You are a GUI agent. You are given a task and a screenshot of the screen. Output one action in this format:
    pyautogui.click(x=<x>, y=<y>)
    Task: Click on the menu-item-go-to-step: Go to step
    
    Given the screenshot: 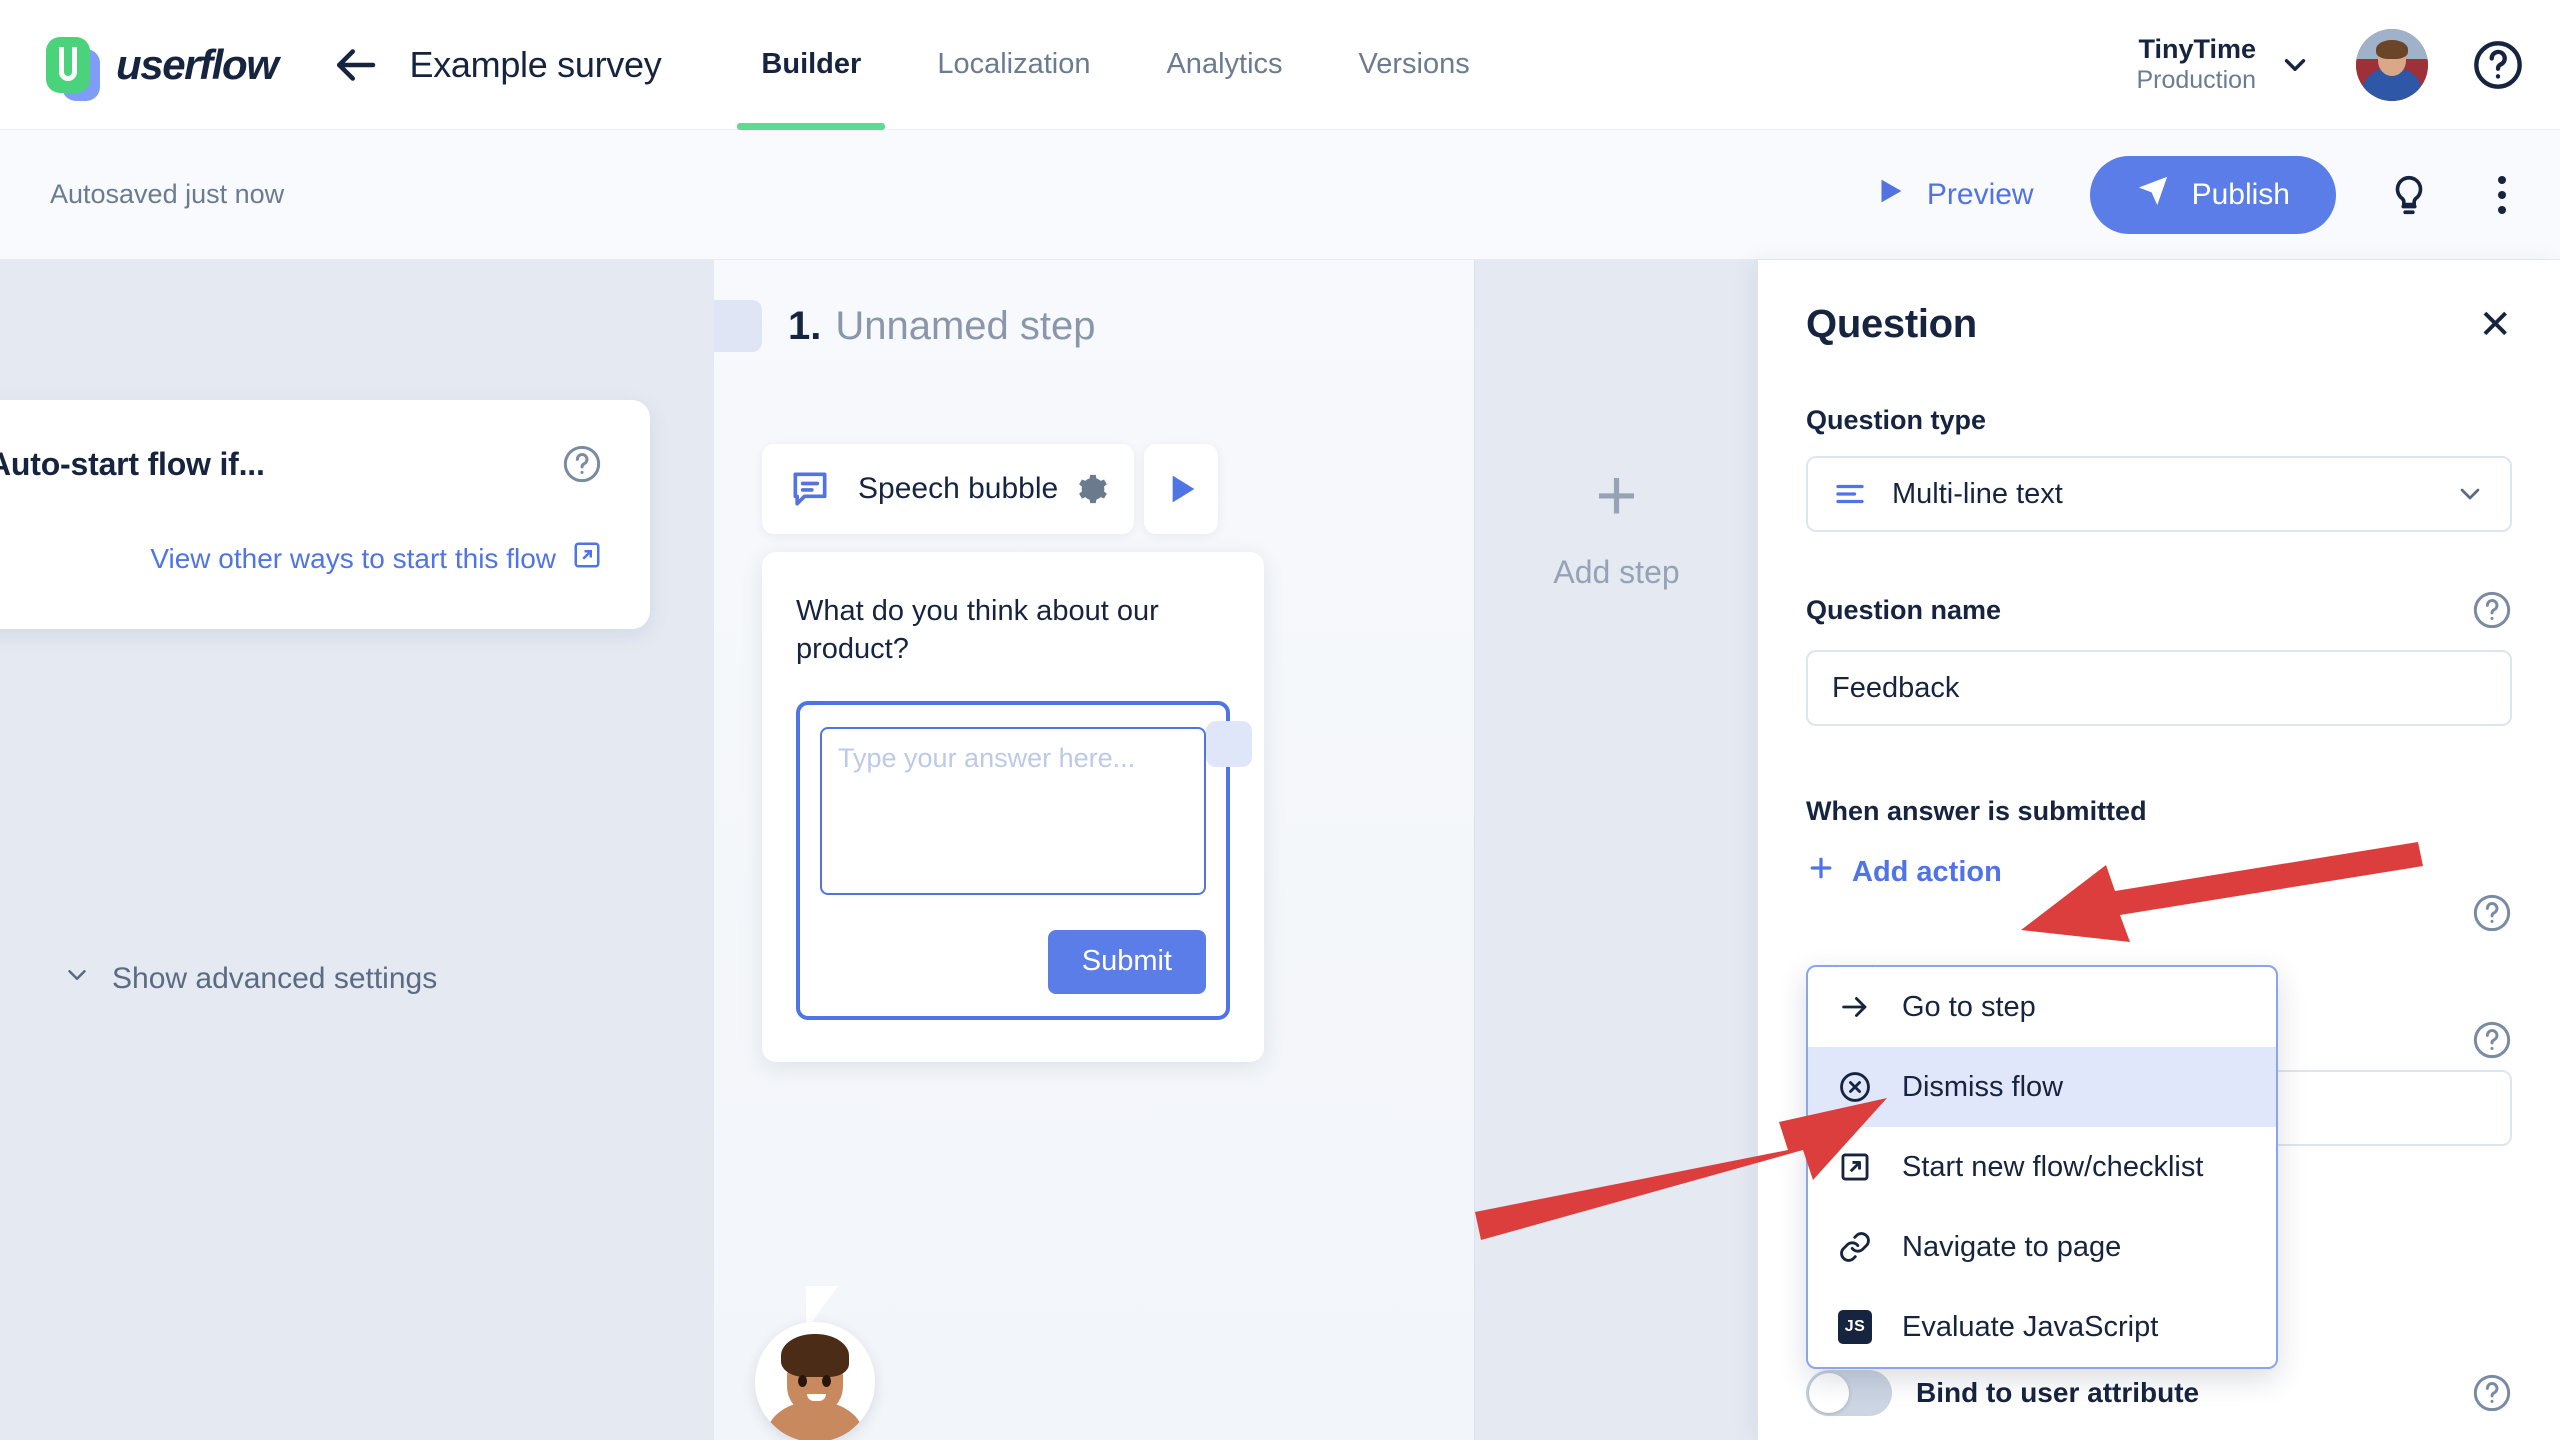 What is the action you would take?
    pyautogui.click(x=2042, y=1007)
    